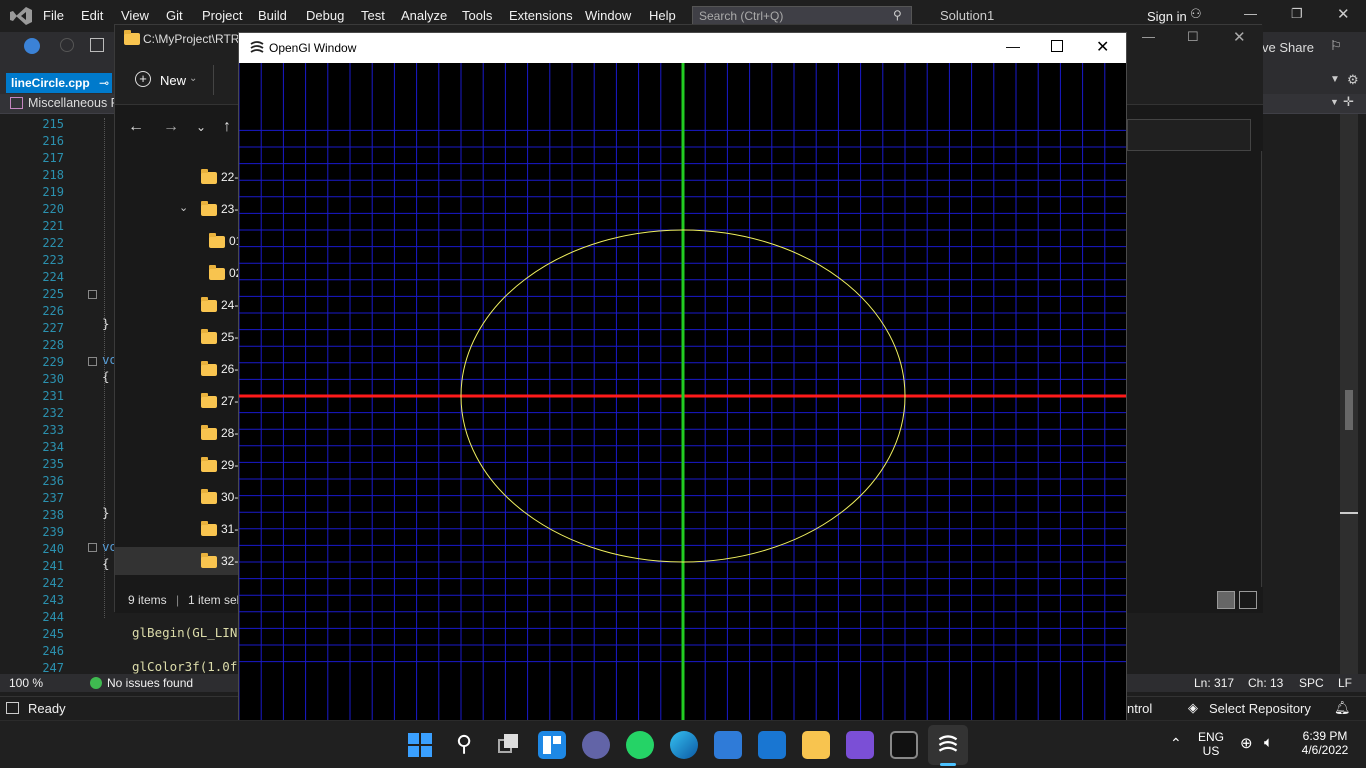  I want to click on folder-tree-item: 29-, so click(177, 465).